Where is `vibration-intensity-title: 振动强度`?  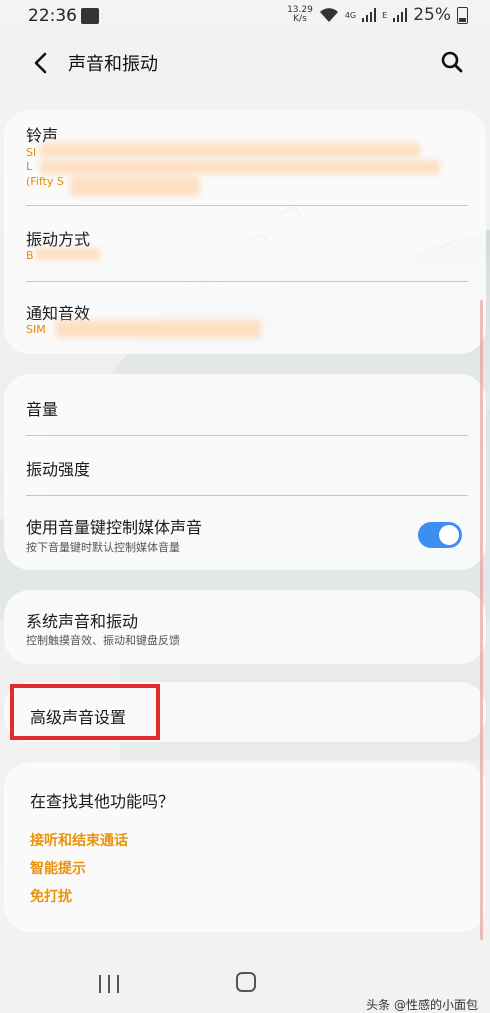 vibration-intensity-title: 振动强度 is located at coordinates (58, 469).